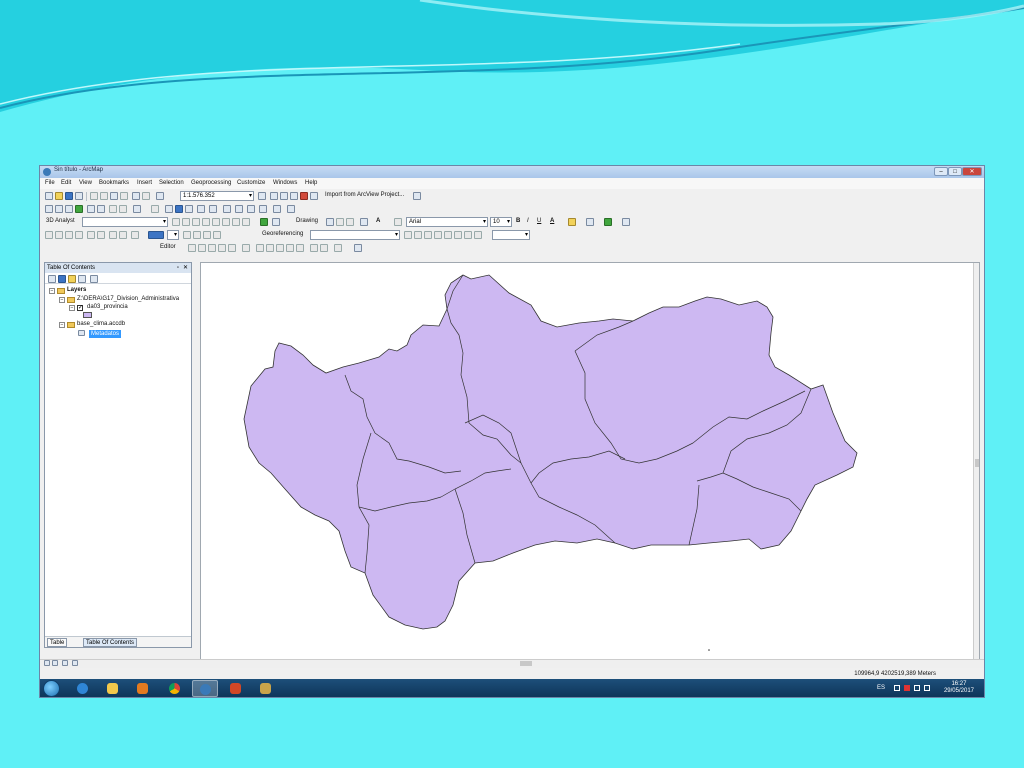 This screenshot has height=768, width=1024. What do you see at coordinates (311, 183) in the screenshot?
I see `menu-help: Help` at bounding box center [311, 183].